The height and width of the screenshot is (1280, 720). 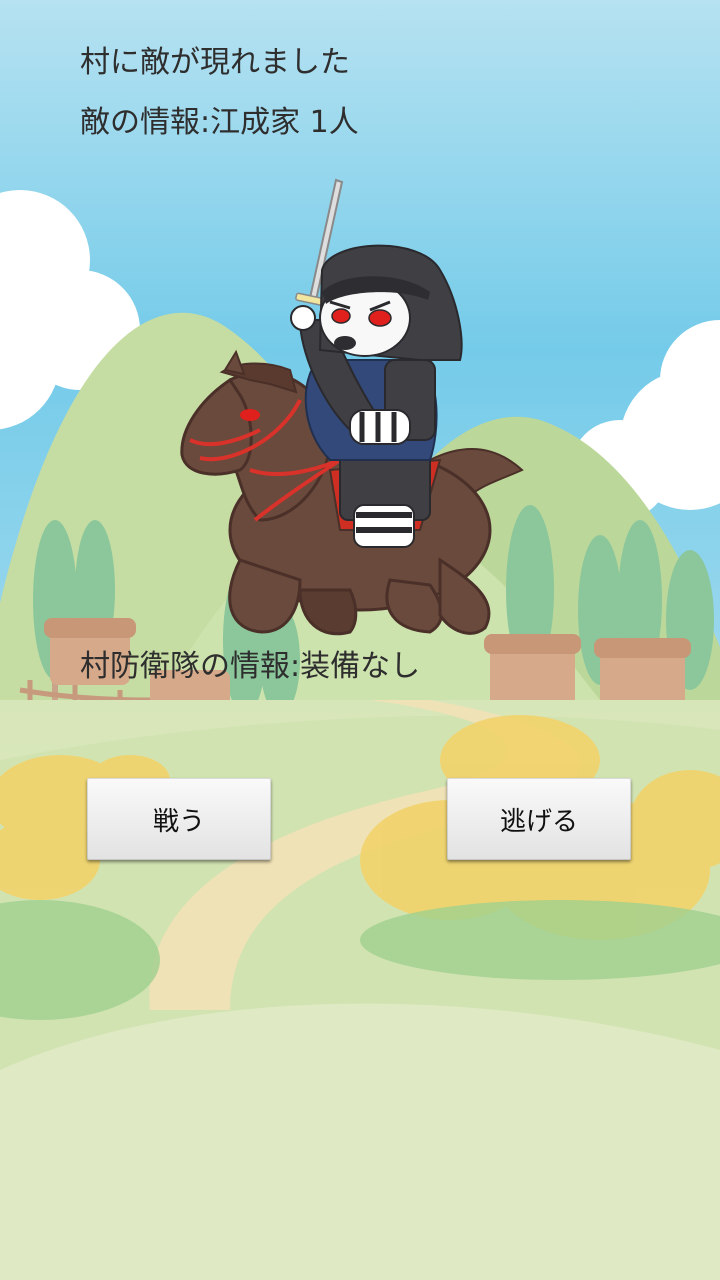 What do you see at coordinates (539, 819) in the screenshot?
I see `flee-button: 逃げる` at bounding box center [539, 819].